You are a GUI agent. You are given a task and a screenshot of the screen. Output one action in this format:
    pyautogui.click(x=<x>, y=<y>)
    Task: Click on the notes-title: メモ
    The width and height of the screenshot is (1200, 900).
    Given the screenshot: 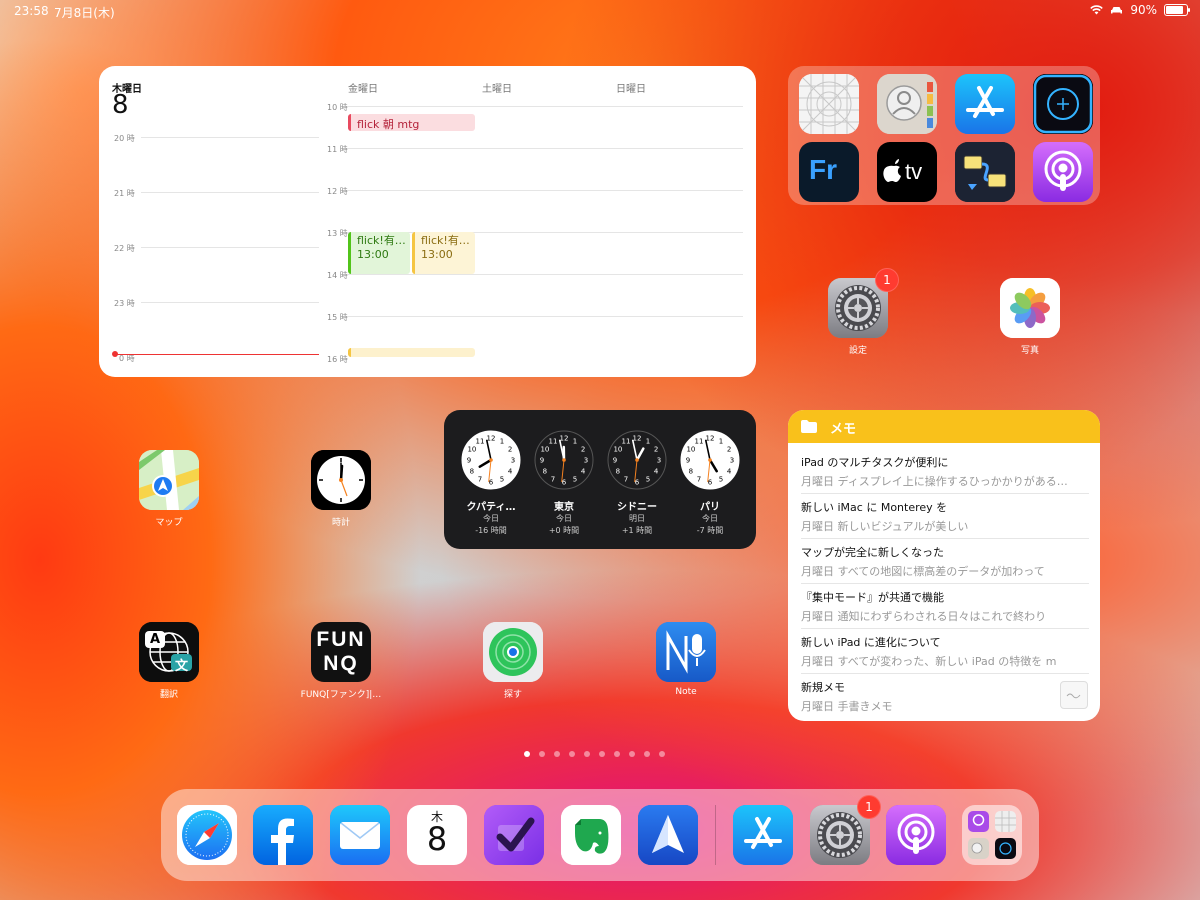 What is the action you would take?
    pyautogui.click(x=843, y=429)
    